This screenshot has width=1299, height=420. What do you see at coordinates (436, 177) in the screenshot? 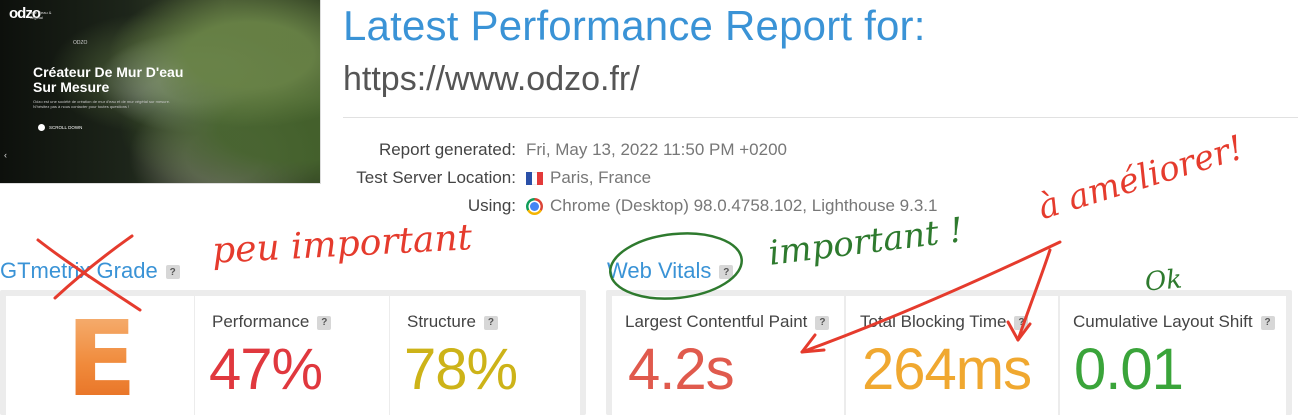
I see `meta-location-label: Test Server Location:` at bounding box center [436, 177].